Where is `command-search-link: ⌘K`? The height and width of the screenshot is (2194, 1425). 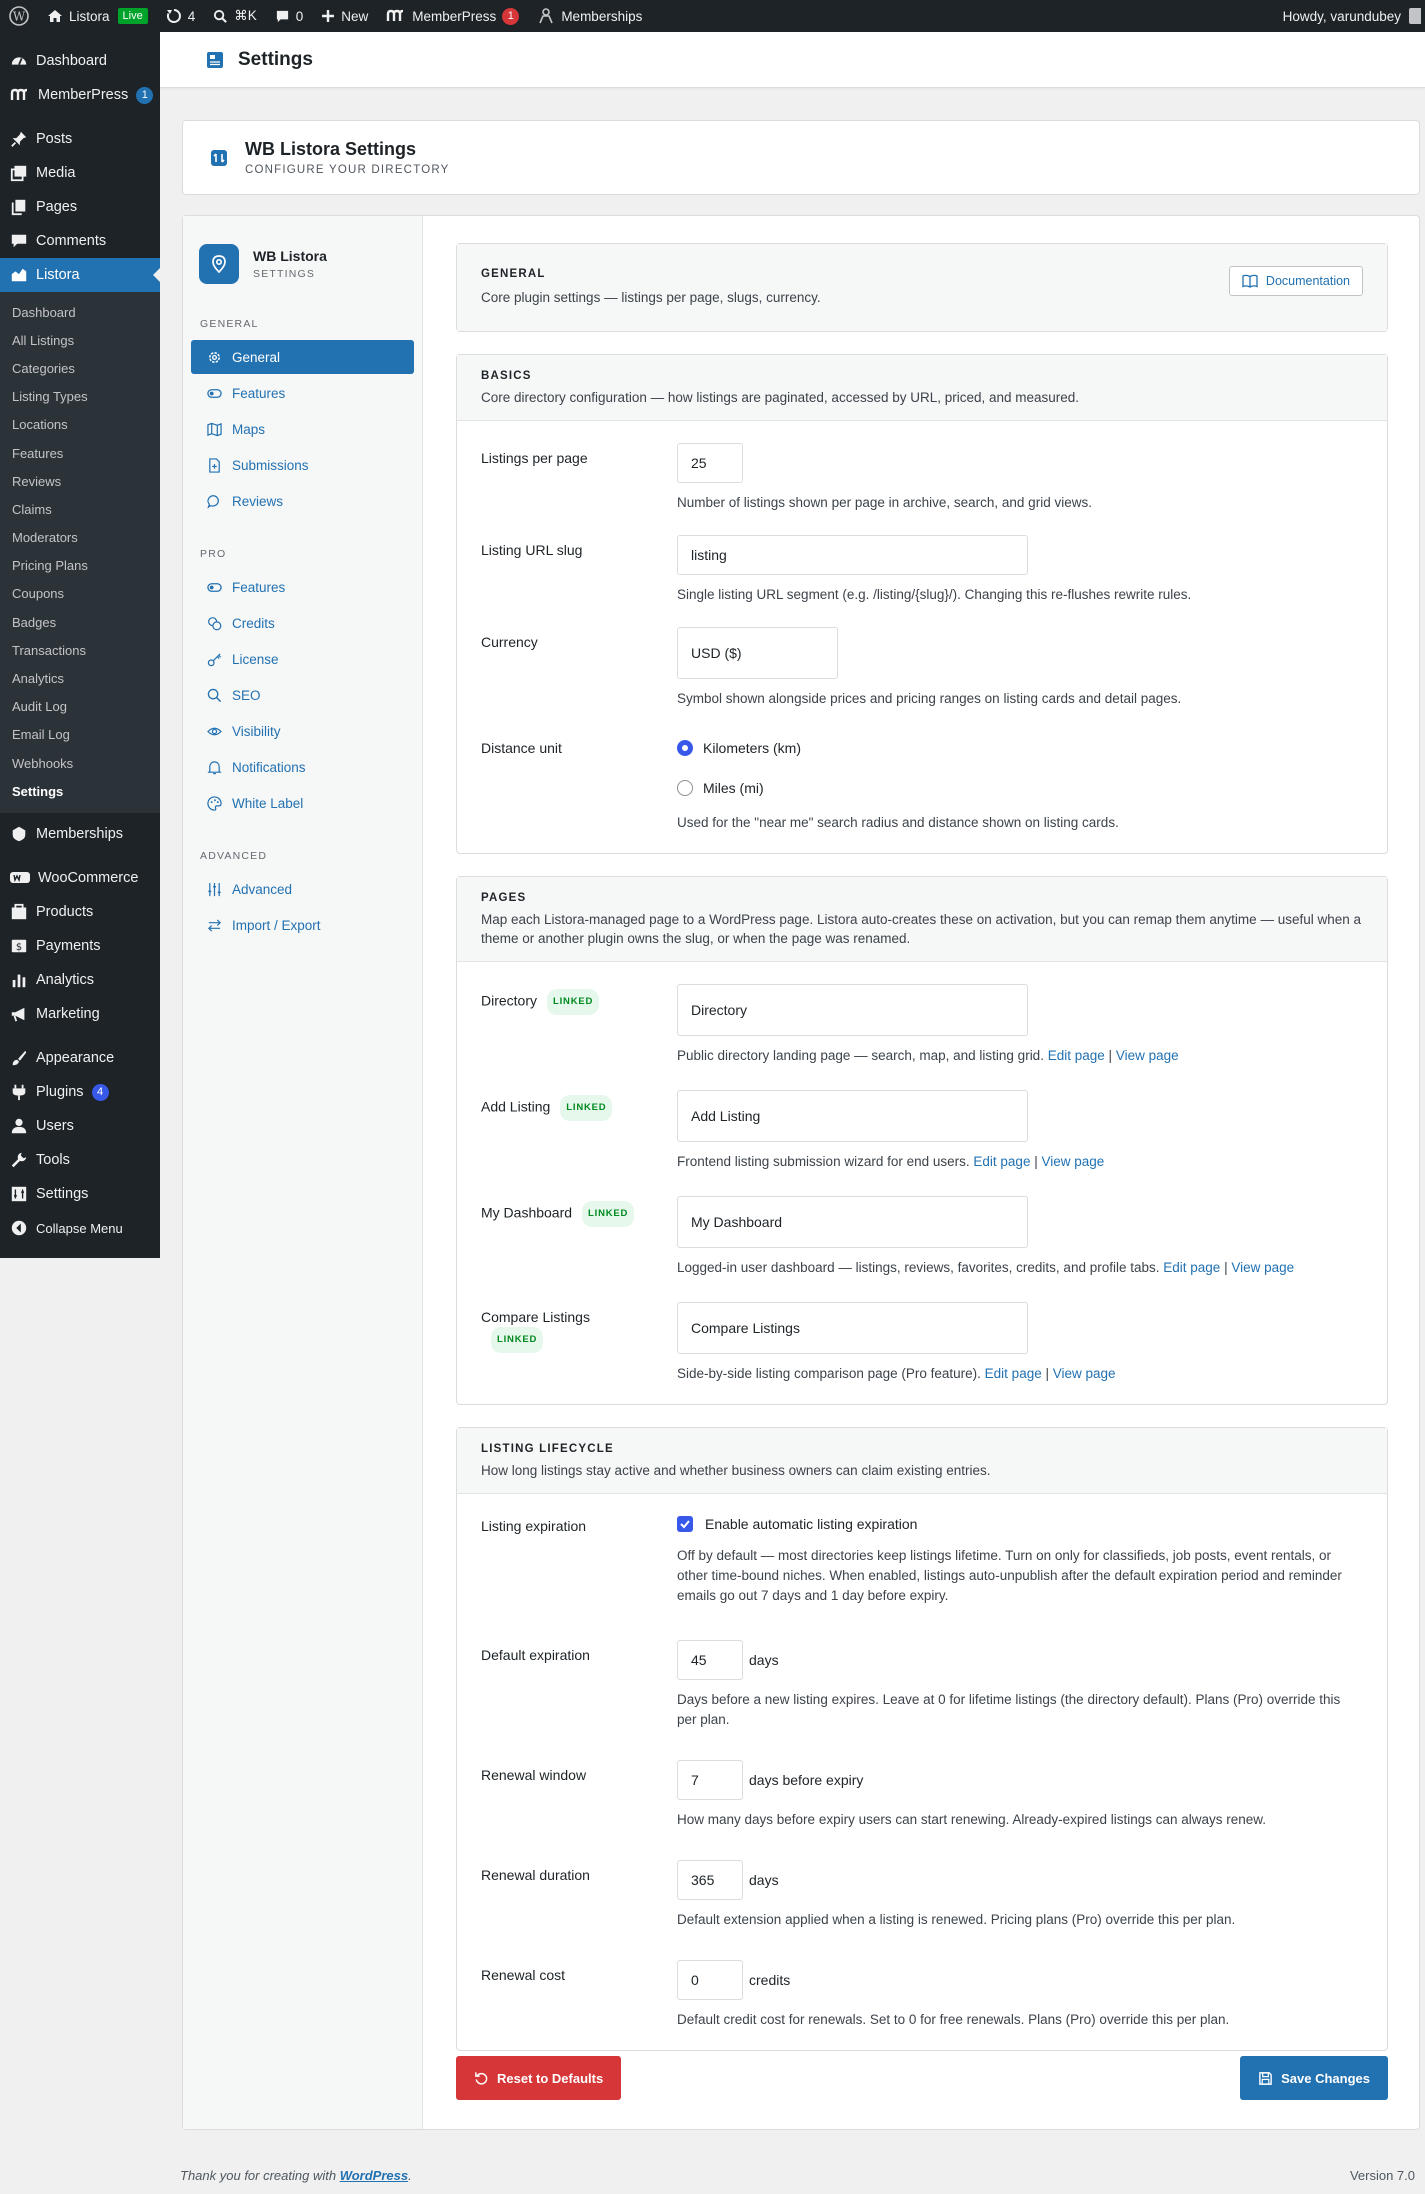 command-search-link: ⌘K is located at coordinates (235, 16).